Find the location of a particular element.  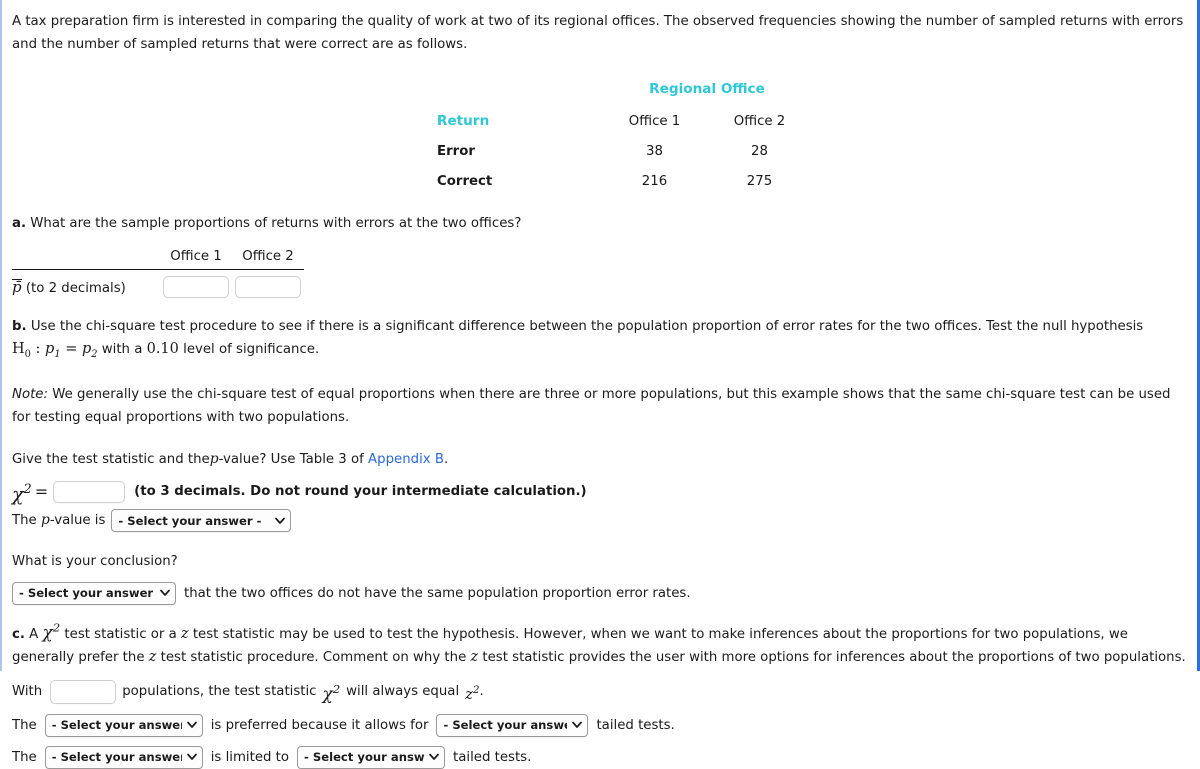

hypothesis-p2-subscript: 2 is located at coordinates (94, 354).